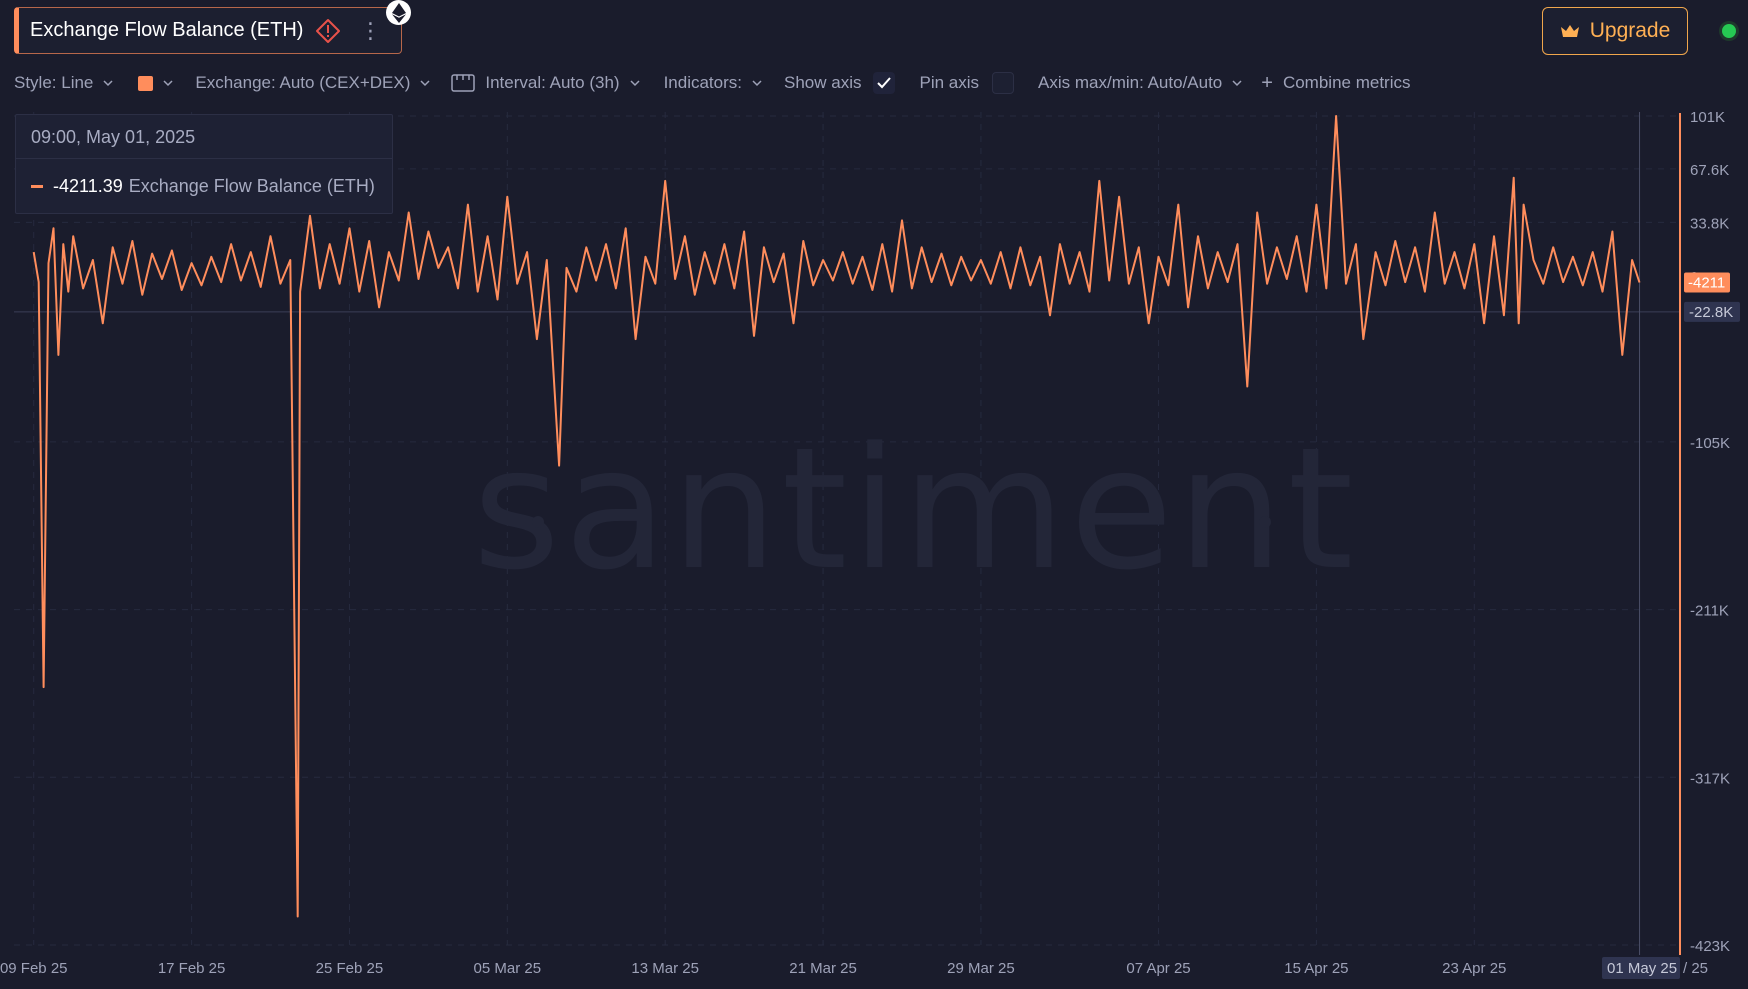 This screenshot has height=989, width=1748. I want to click on x-tick-label: 21 Mar 25, so click(823, 968).